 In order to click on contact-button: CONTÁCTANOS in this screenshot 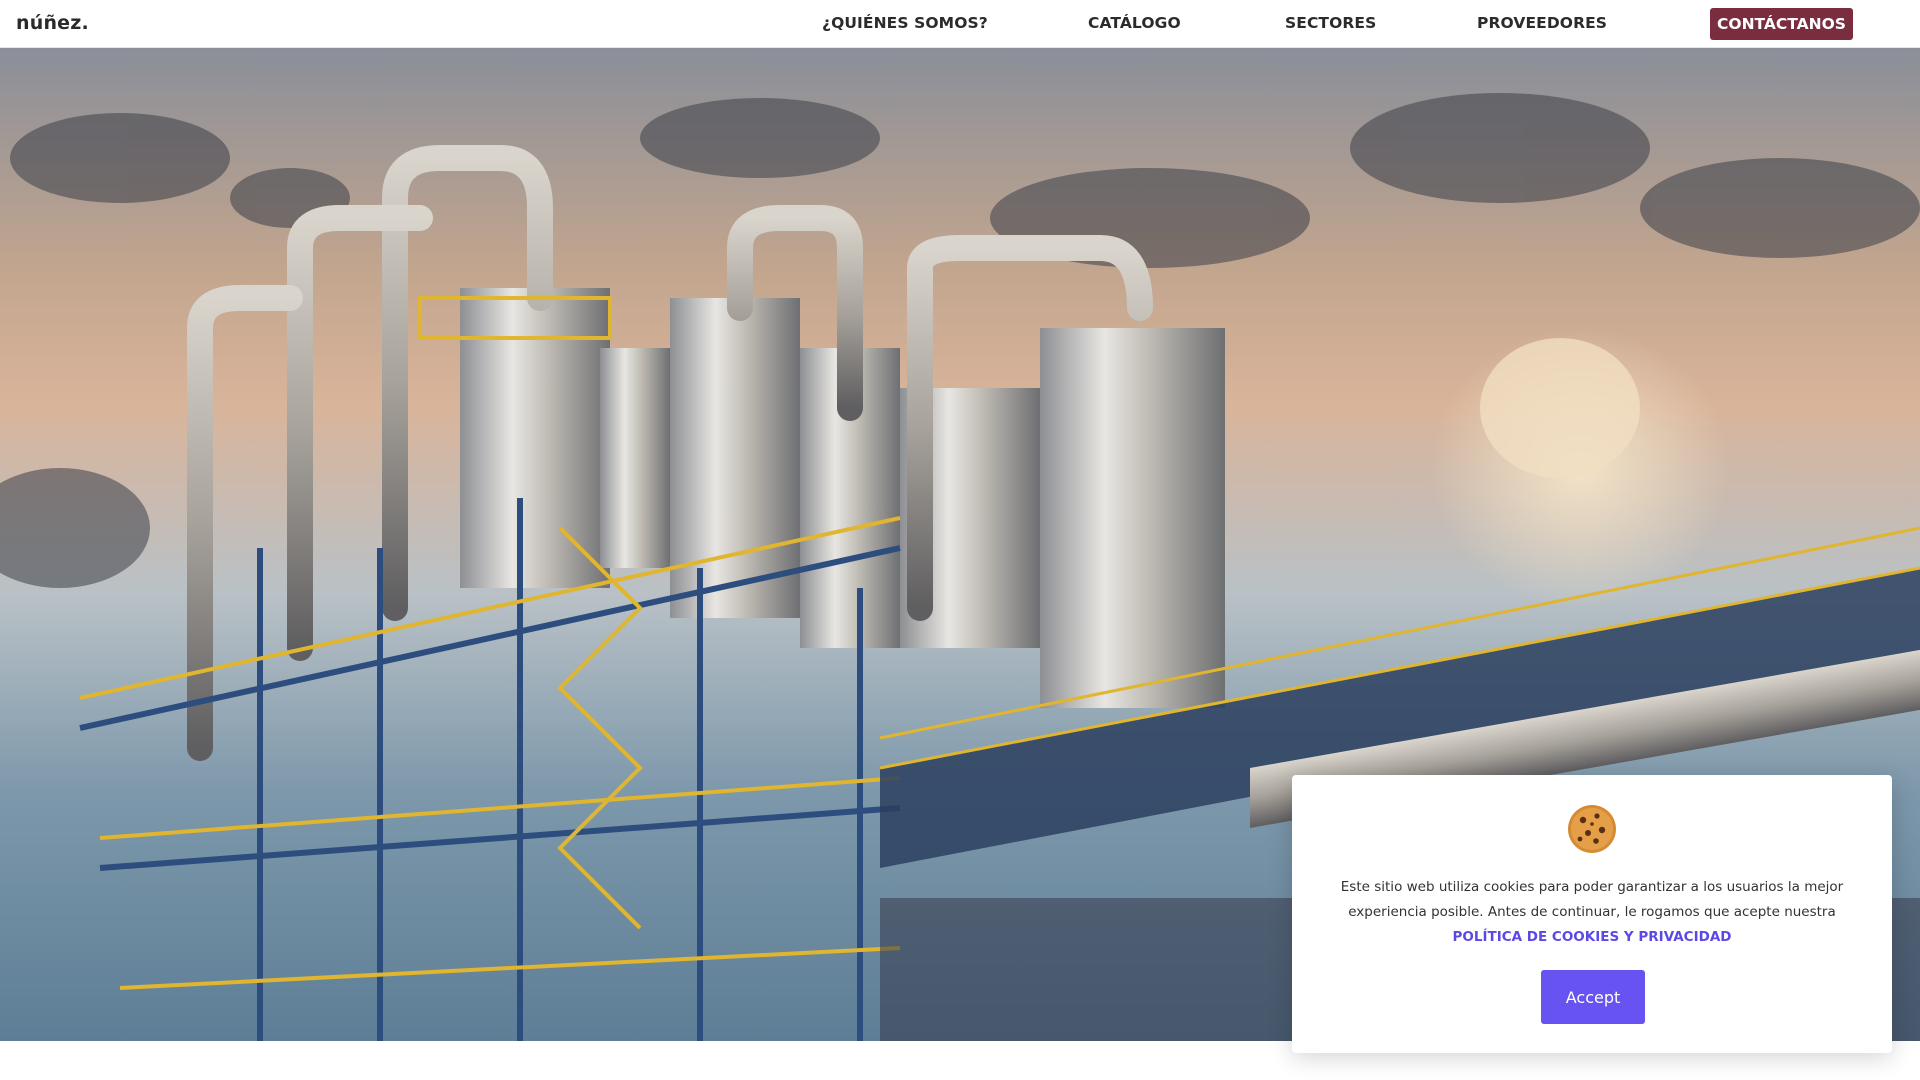, I will do `click(1781, 24)`.